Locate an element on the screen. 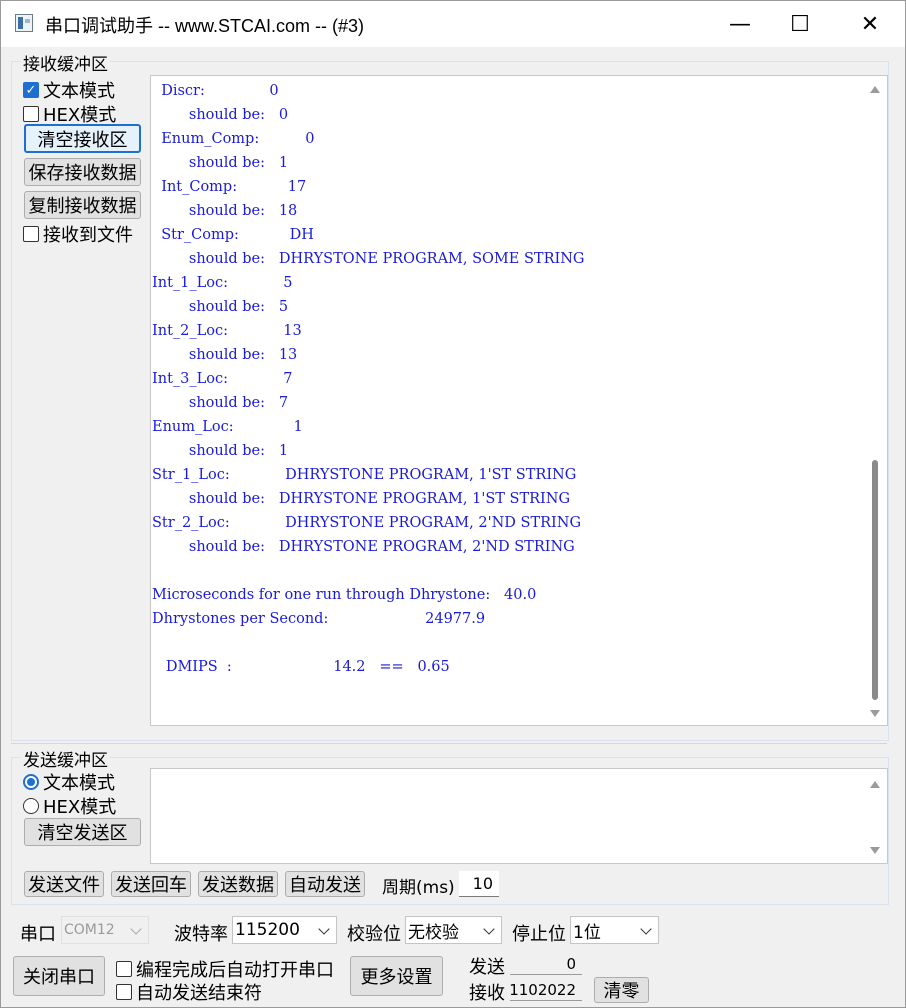 Image resolution: width=906 pixels, height=1008 pixels. receive-text-mode-label: 文本模式 is located at coordinates (79, 91).